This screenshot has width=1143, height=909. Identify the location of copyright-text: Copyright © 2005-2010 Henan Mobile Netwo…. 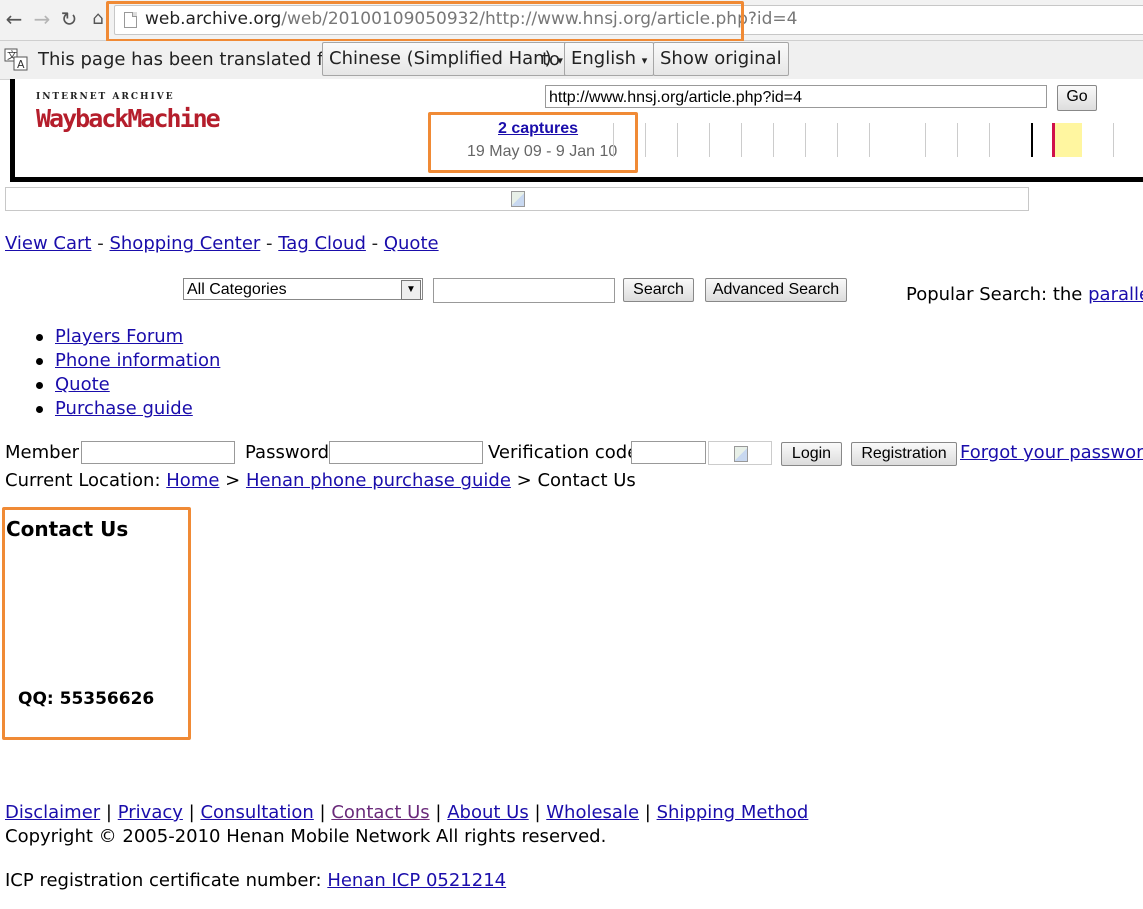
(306, 836).